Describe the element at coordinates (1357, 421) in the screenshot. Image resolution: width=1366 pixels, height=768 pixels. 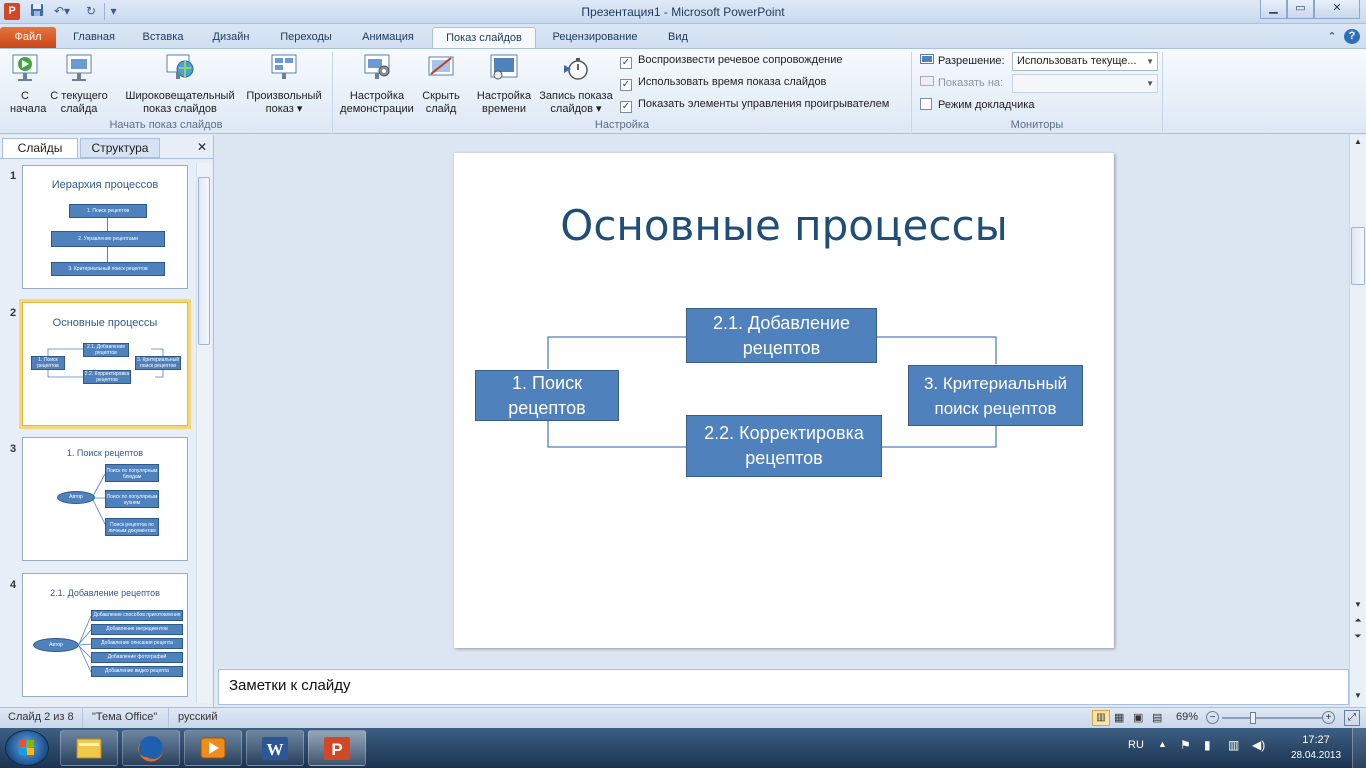
I see `slide-scrollbar: ▲ ▼ ⏶ ⏷ ▼` at that location.